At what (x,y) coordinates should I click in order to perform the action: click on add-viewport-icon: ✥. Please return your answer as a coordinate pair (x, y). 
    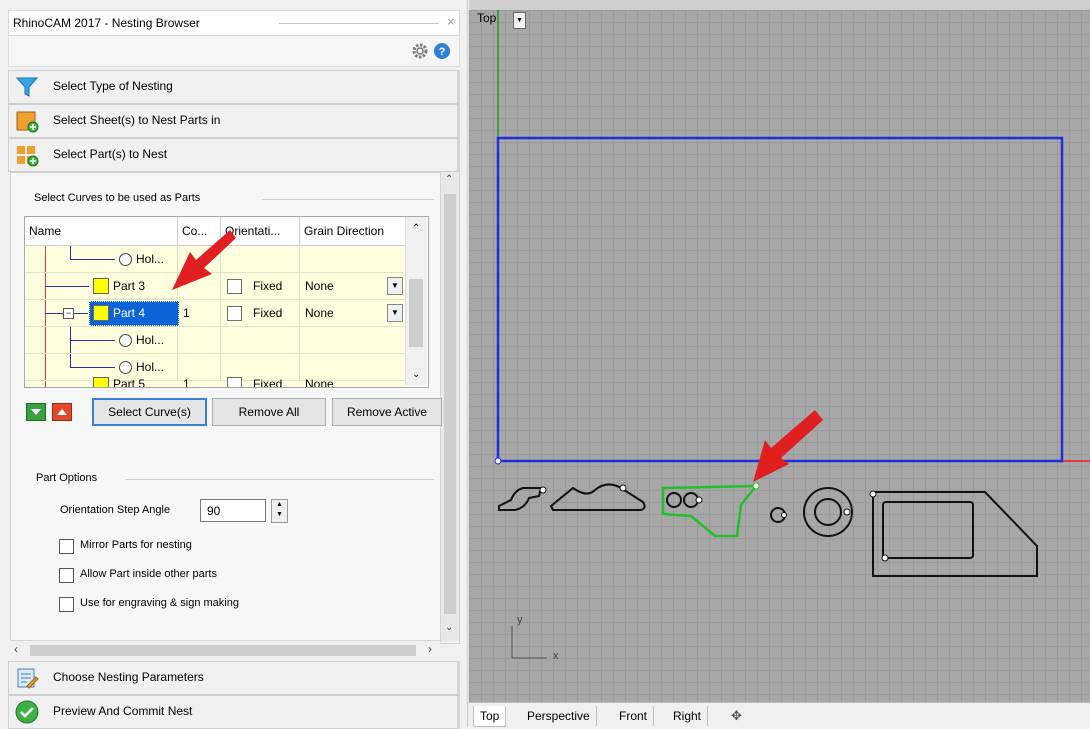
    Looking at the image, I should click on (736, 716).